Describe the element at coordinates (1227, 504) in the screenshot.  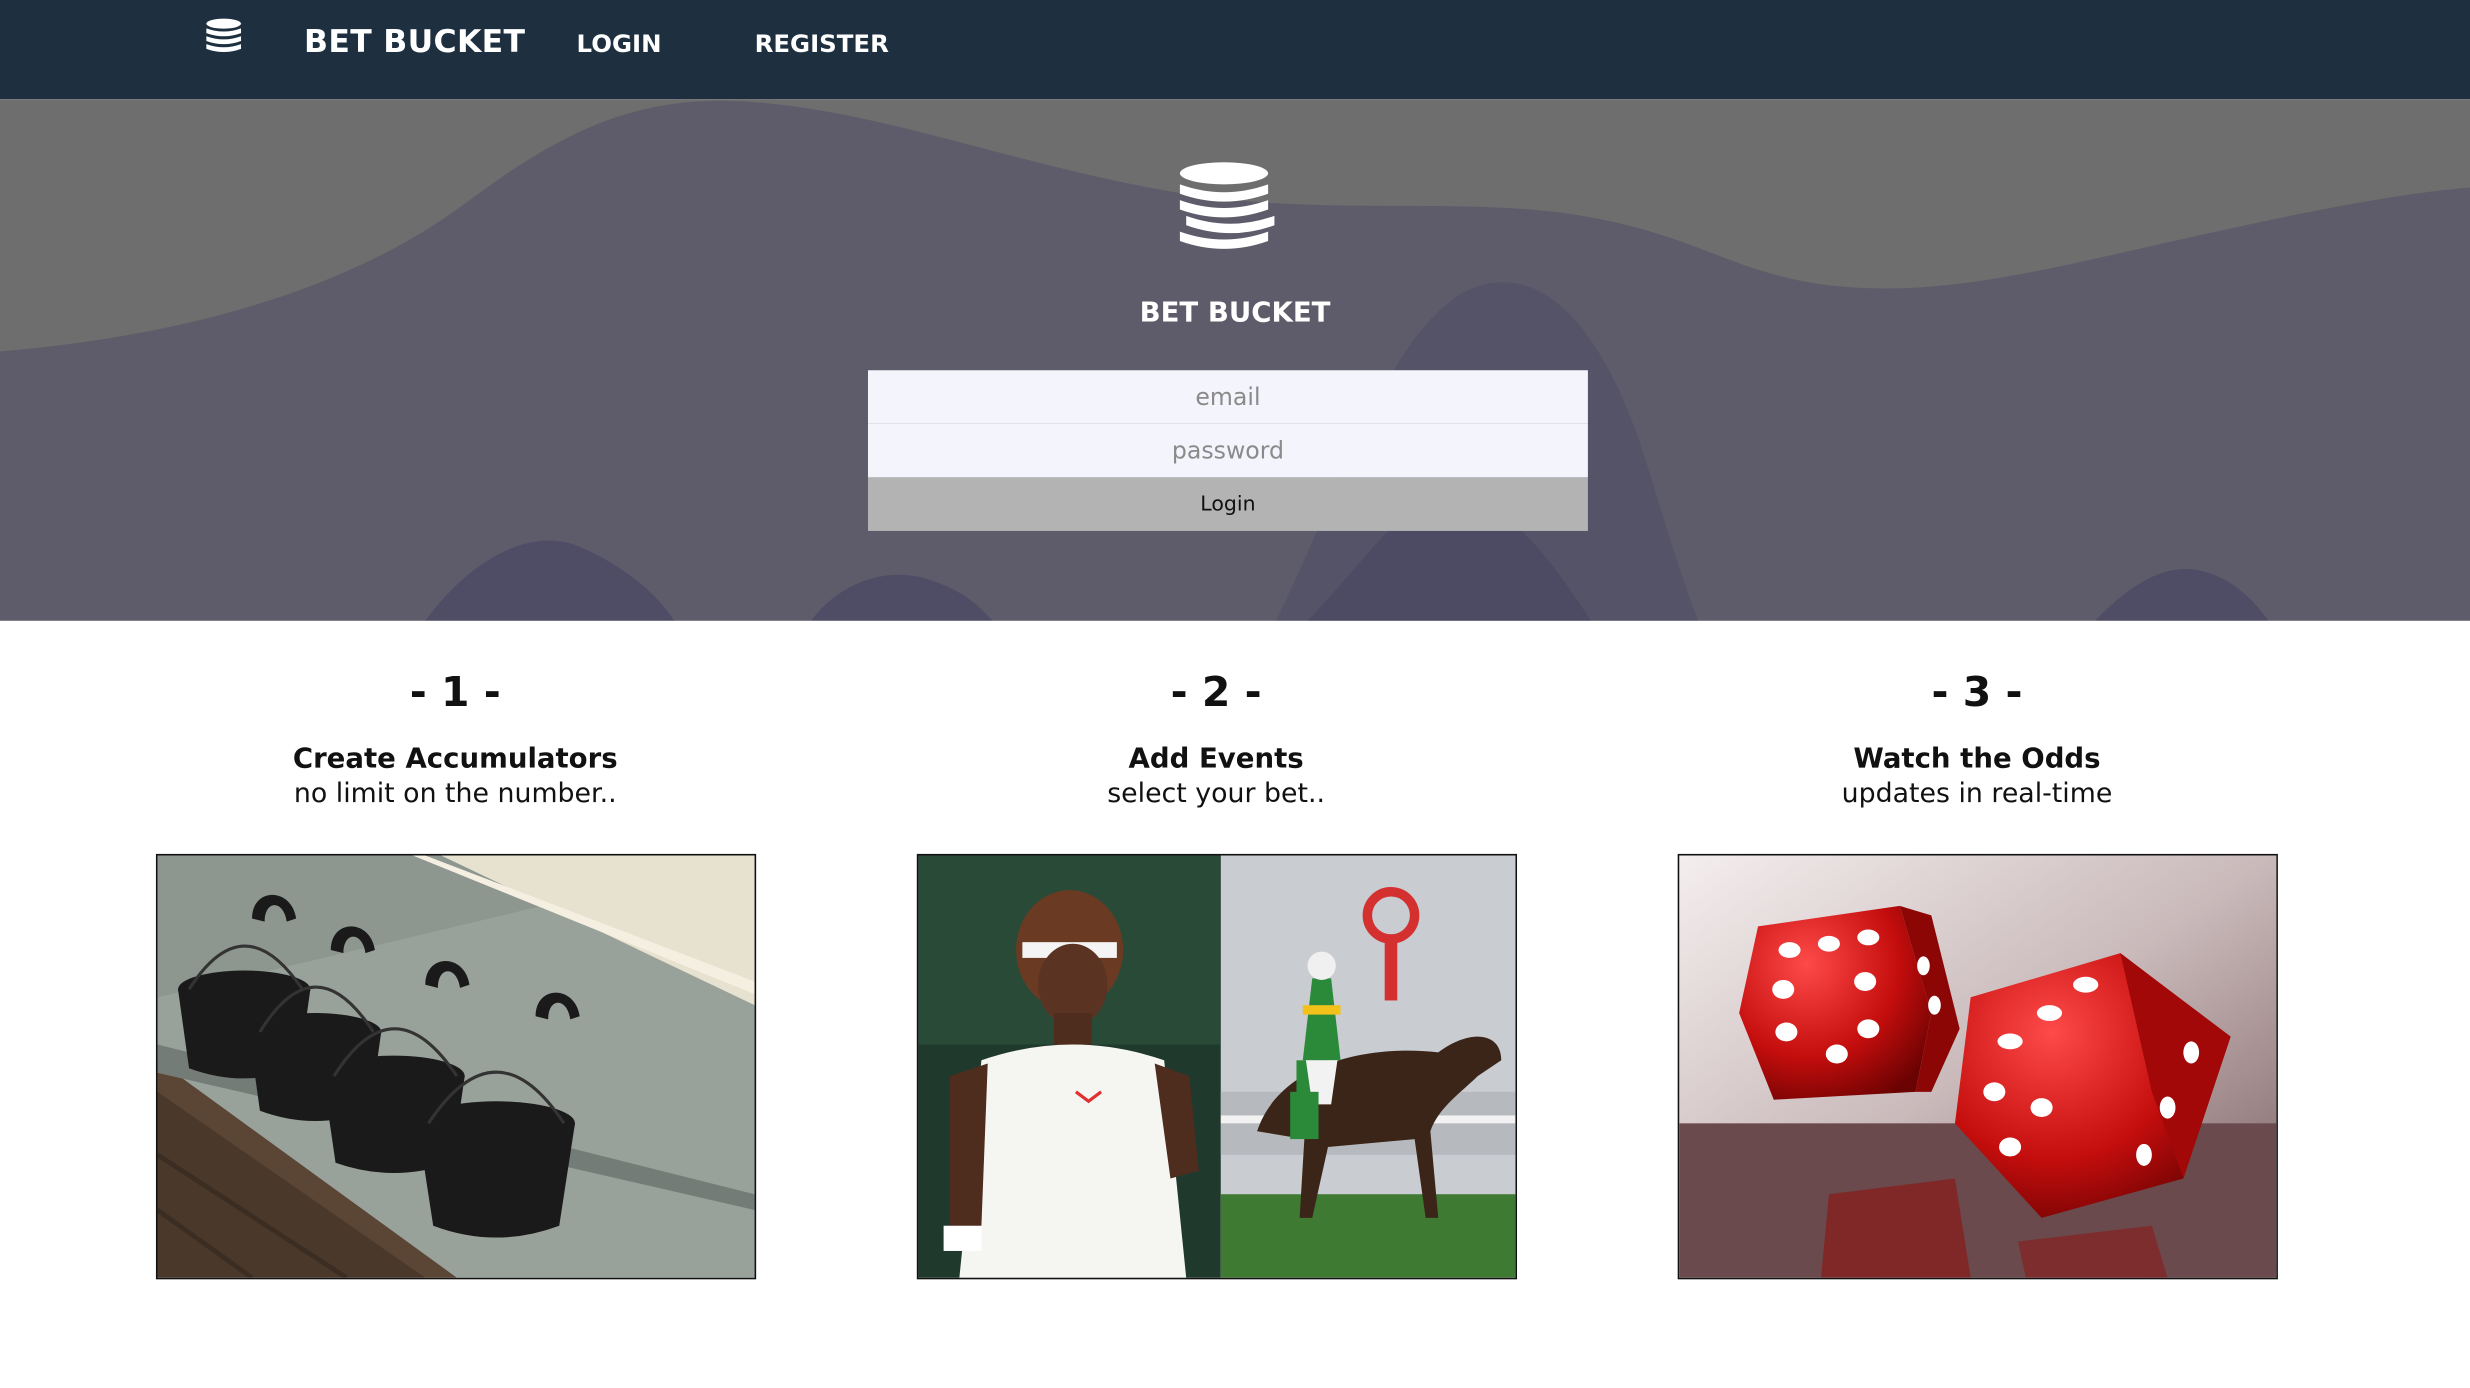
I see `login-button: Login` at that location.